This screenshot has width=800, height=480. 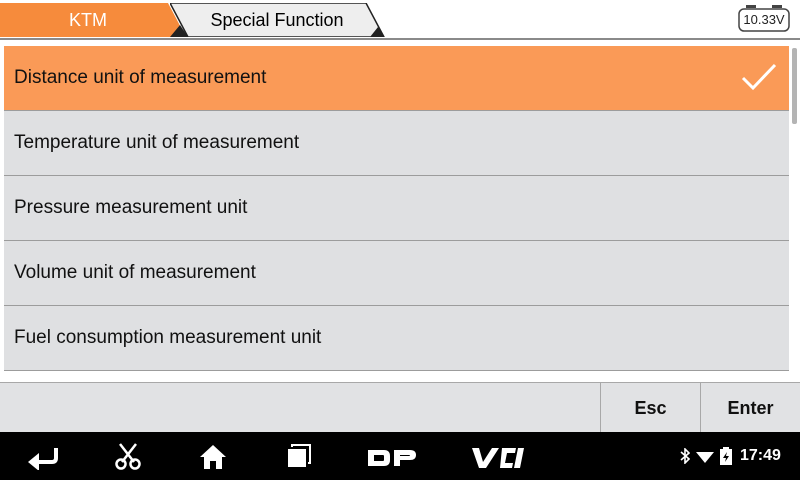 I want to click on home-icon, so click(x=213, y=456).